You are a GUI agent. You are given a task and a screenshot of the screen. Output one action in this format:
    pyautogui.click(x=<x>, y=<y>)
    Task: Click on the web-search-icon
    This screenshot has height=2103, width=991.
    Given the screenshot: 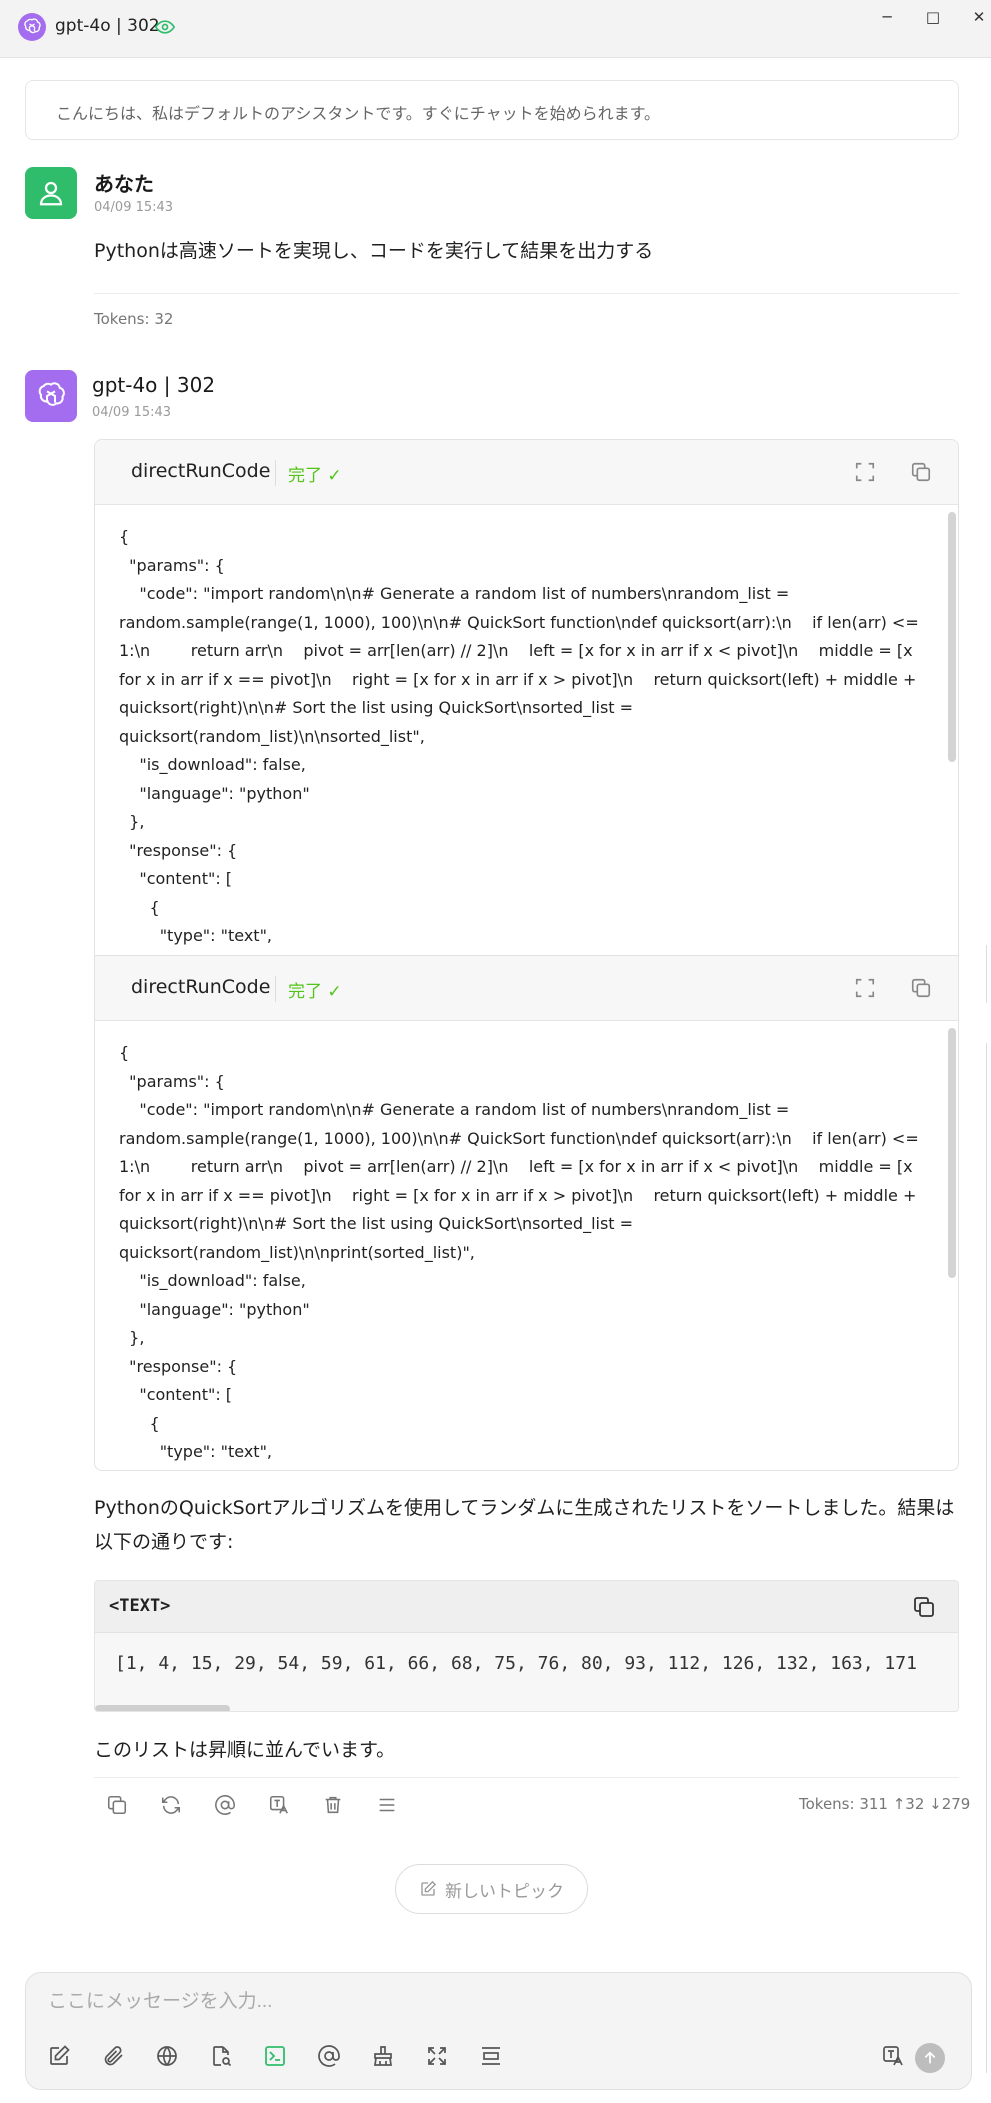 What is the action you would take?
    pyautogui.click(x=167, y=2056)
    